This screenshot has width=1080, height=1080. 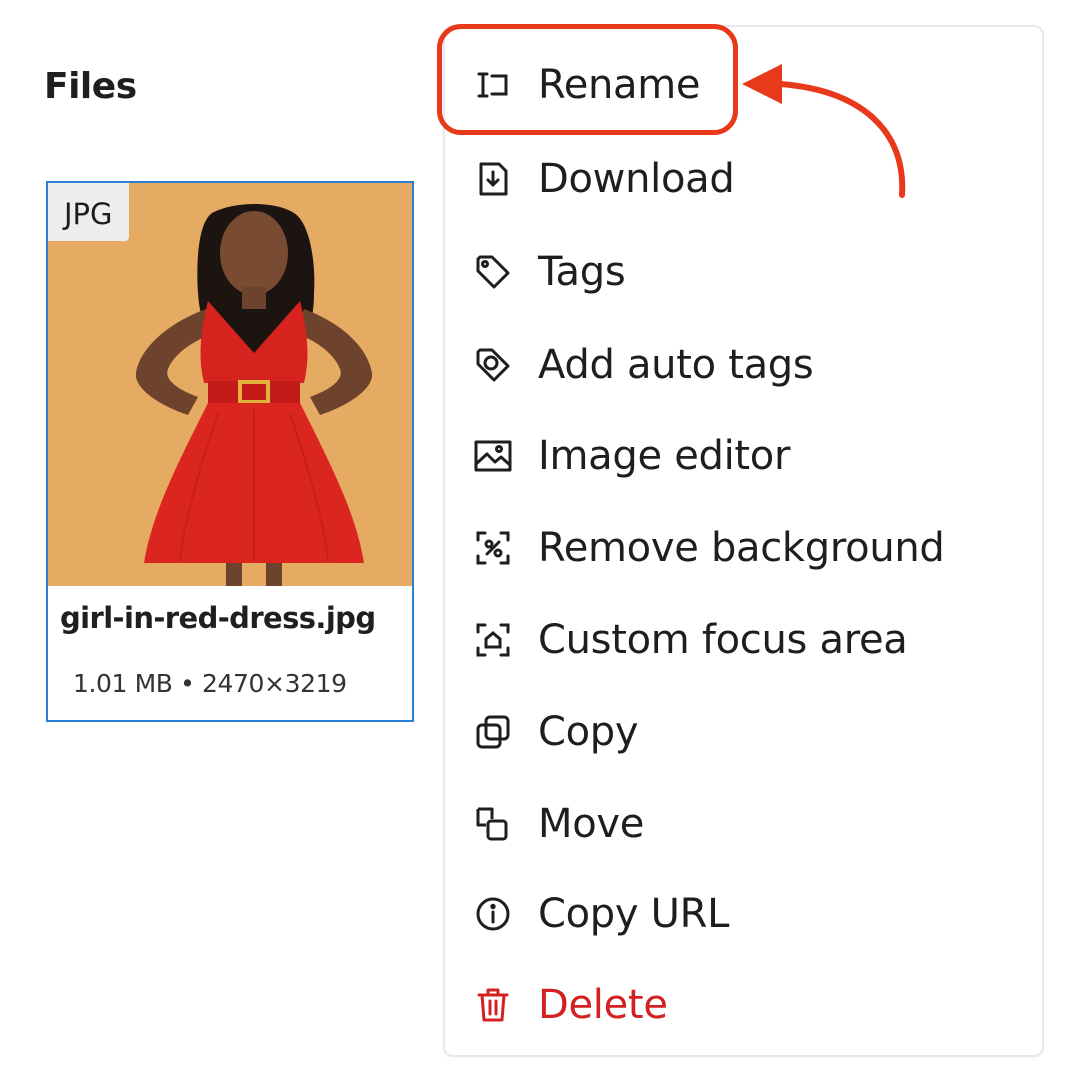 What do you see at coordinates (493, 732) in the screenshot?
I see `copy-icon` at bounding box center [493, 732].